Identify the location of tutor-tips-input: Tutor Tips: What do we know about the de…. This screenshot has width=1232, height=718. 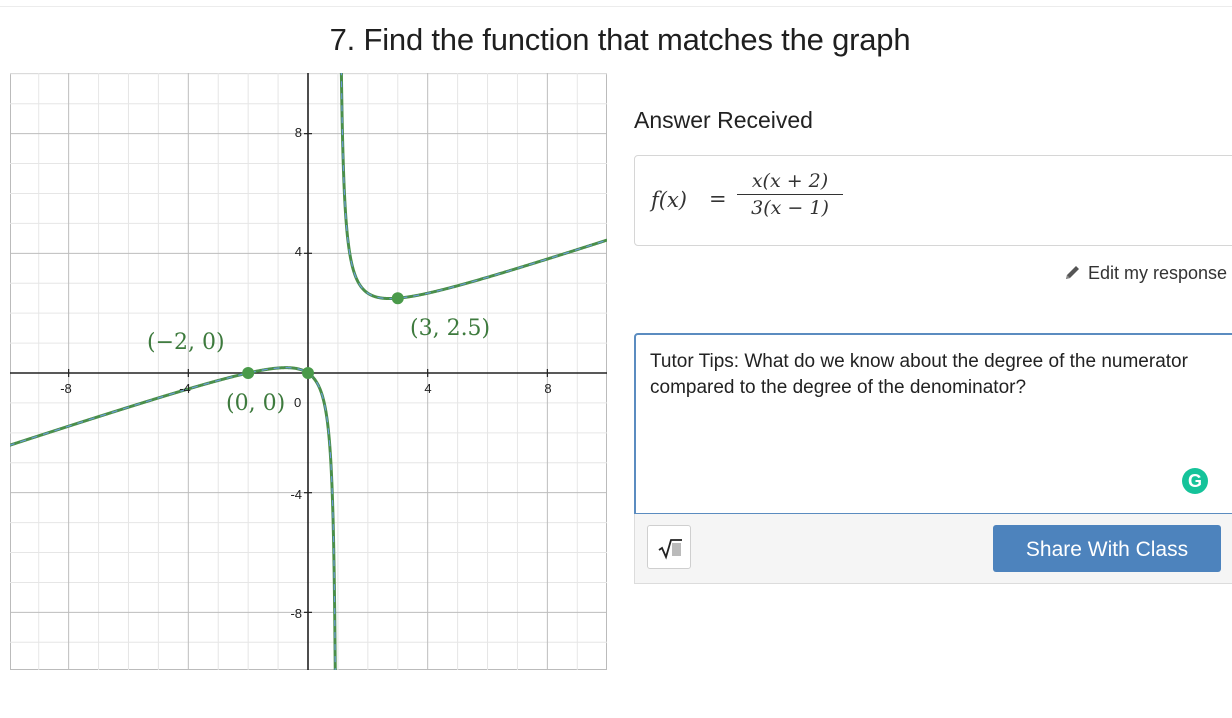
(933, 424).